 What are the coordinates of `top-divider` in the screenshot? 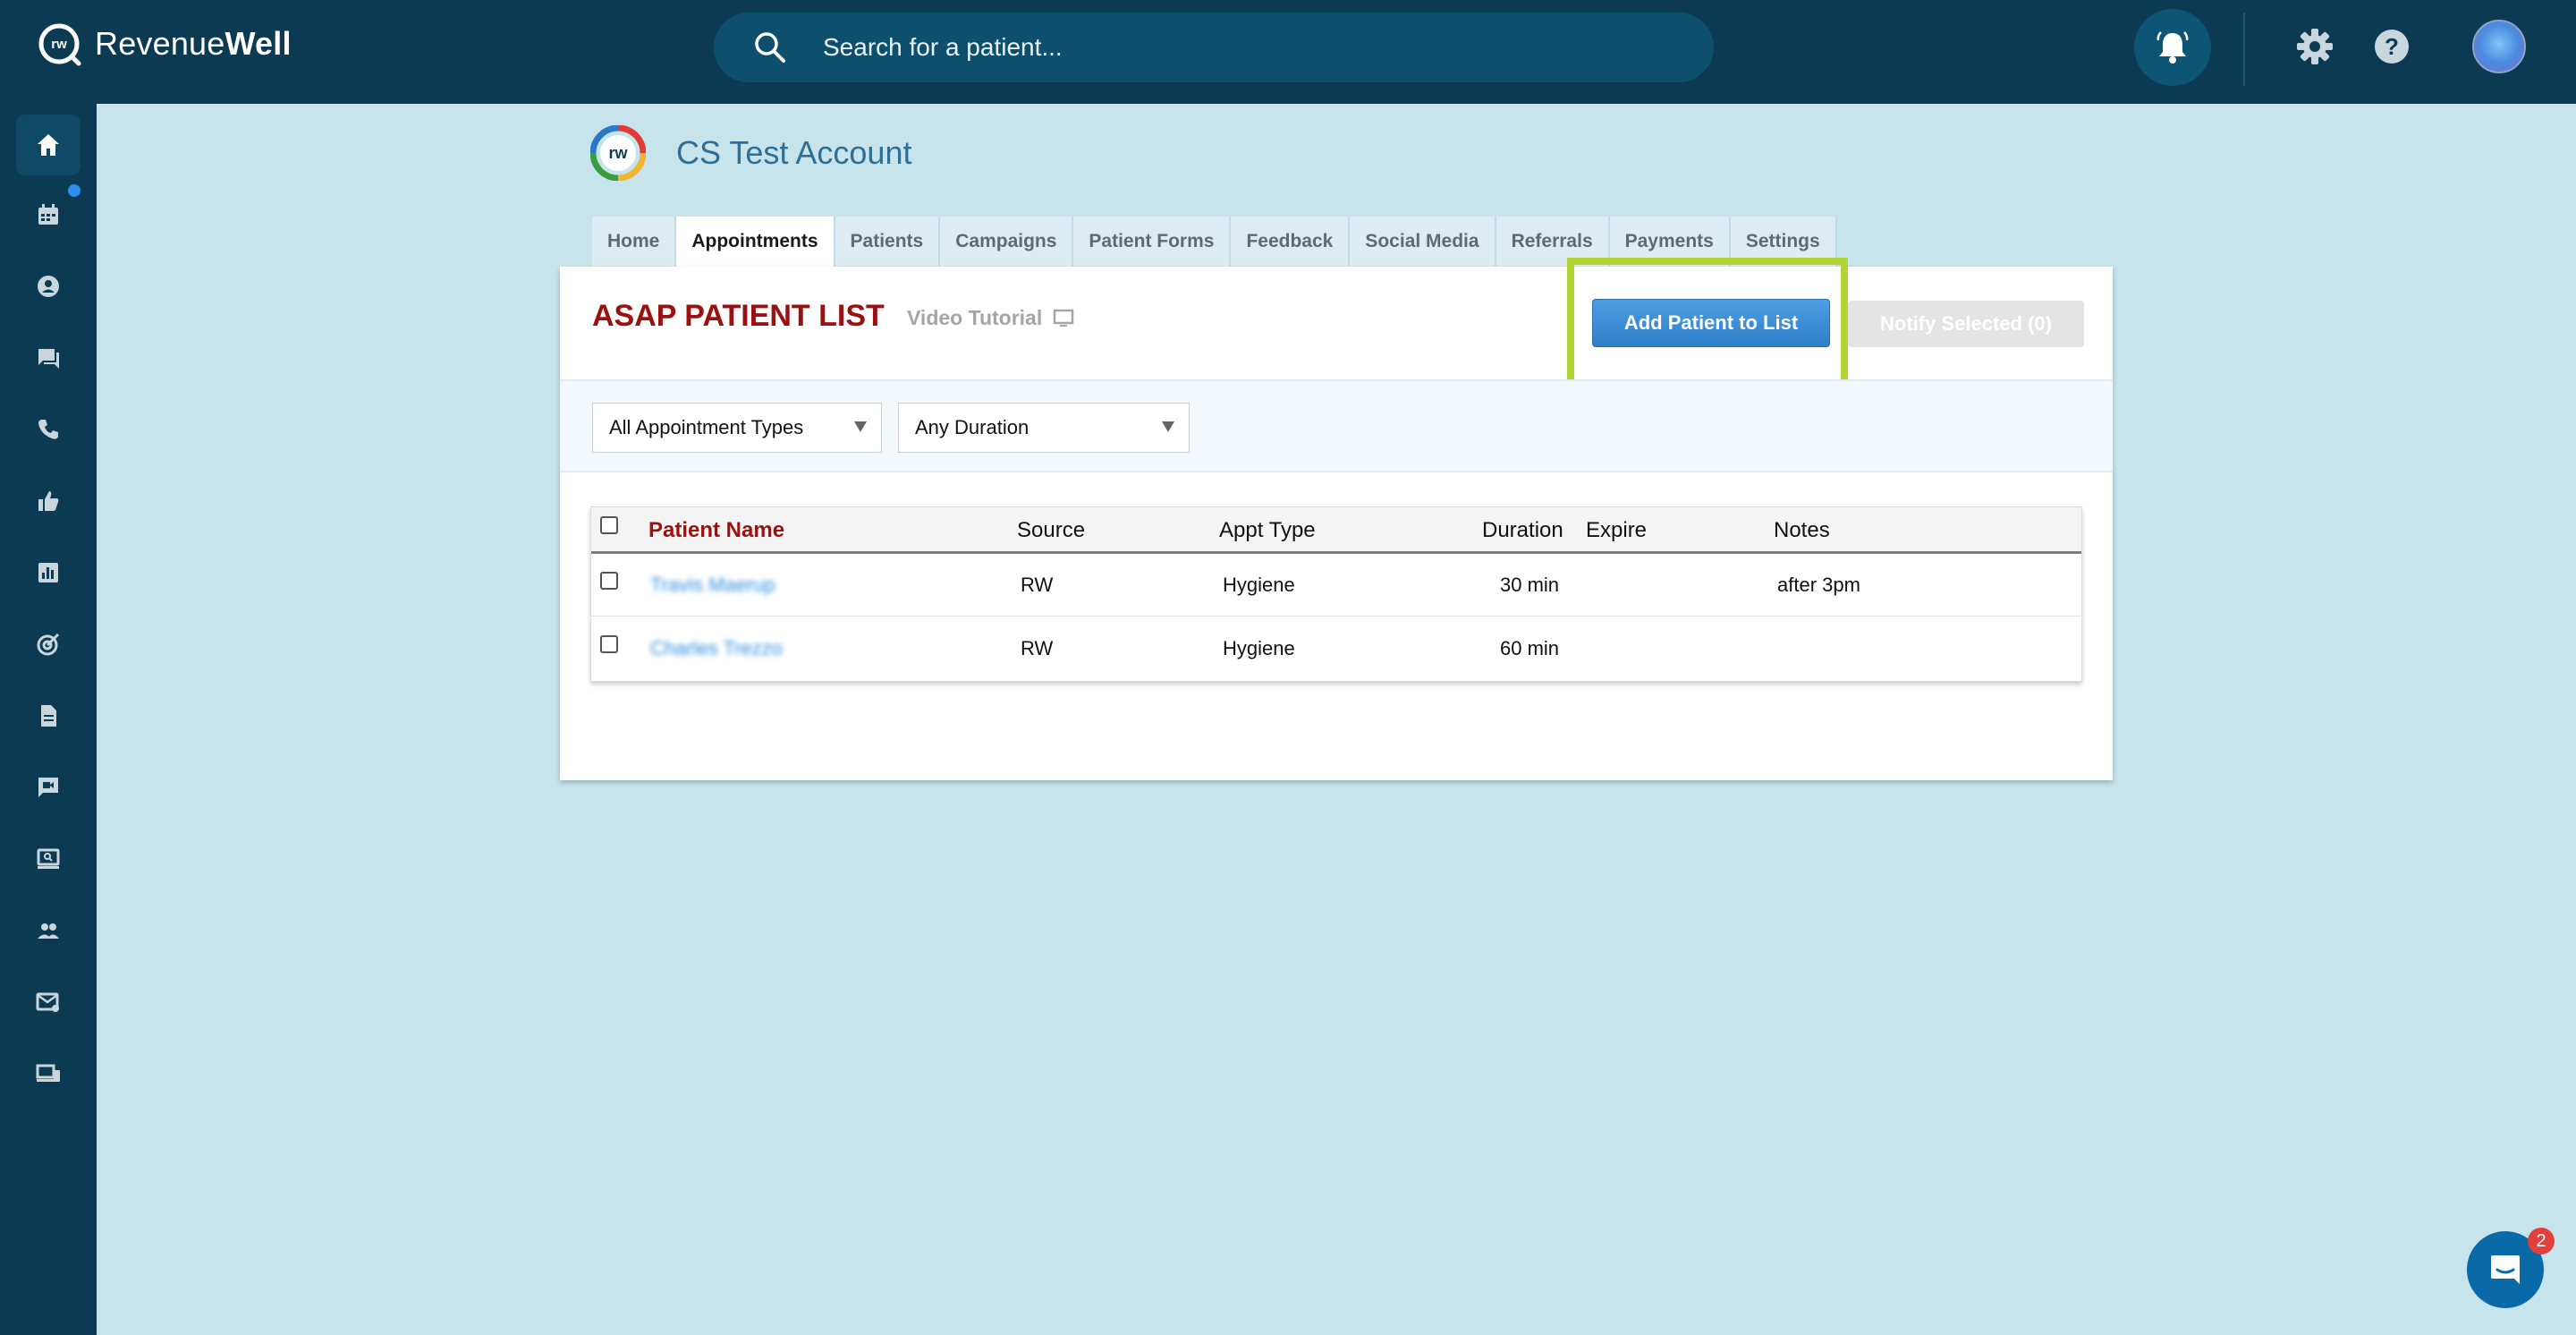 It's located at (2244, 49).